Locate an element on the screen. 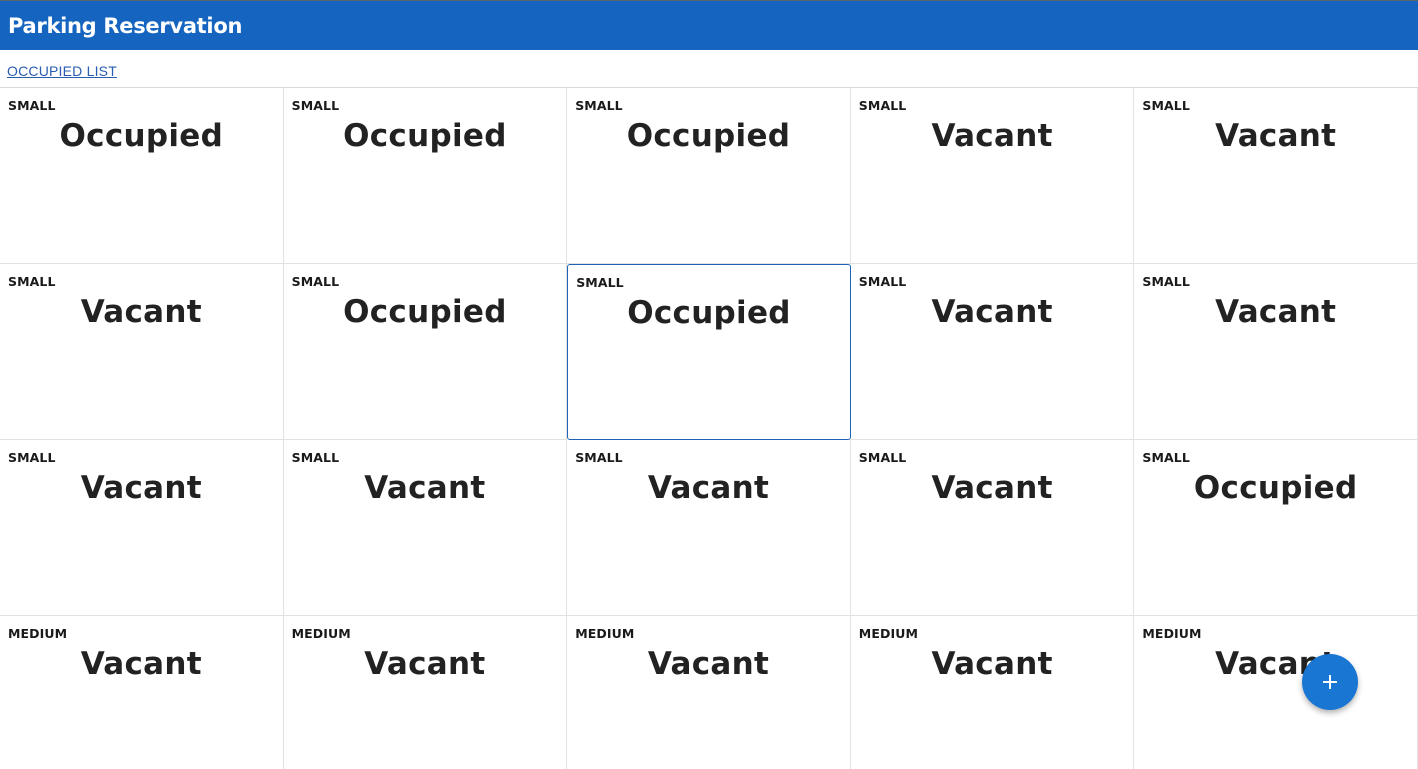 The width and height of the screenshot is (1418, 769). add-reservation-button is located at coordinates (1330, 682).